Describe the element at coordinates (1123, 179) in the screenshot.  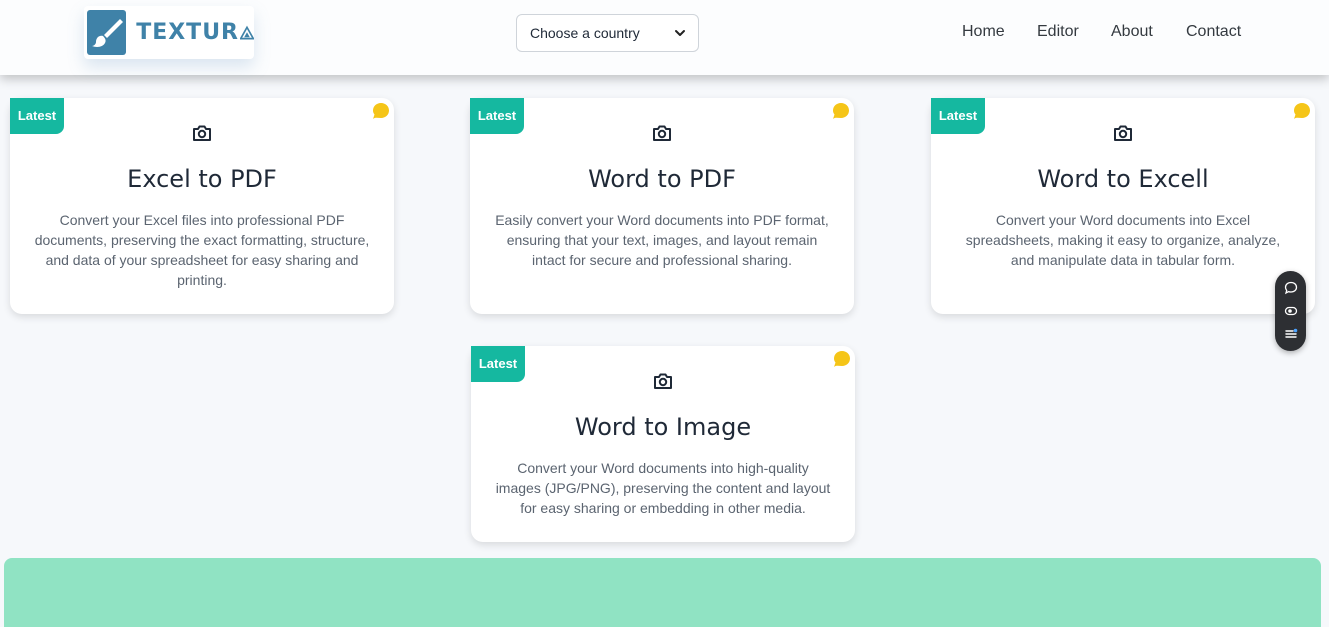
I see `card-title: Word to Excell` at that location.